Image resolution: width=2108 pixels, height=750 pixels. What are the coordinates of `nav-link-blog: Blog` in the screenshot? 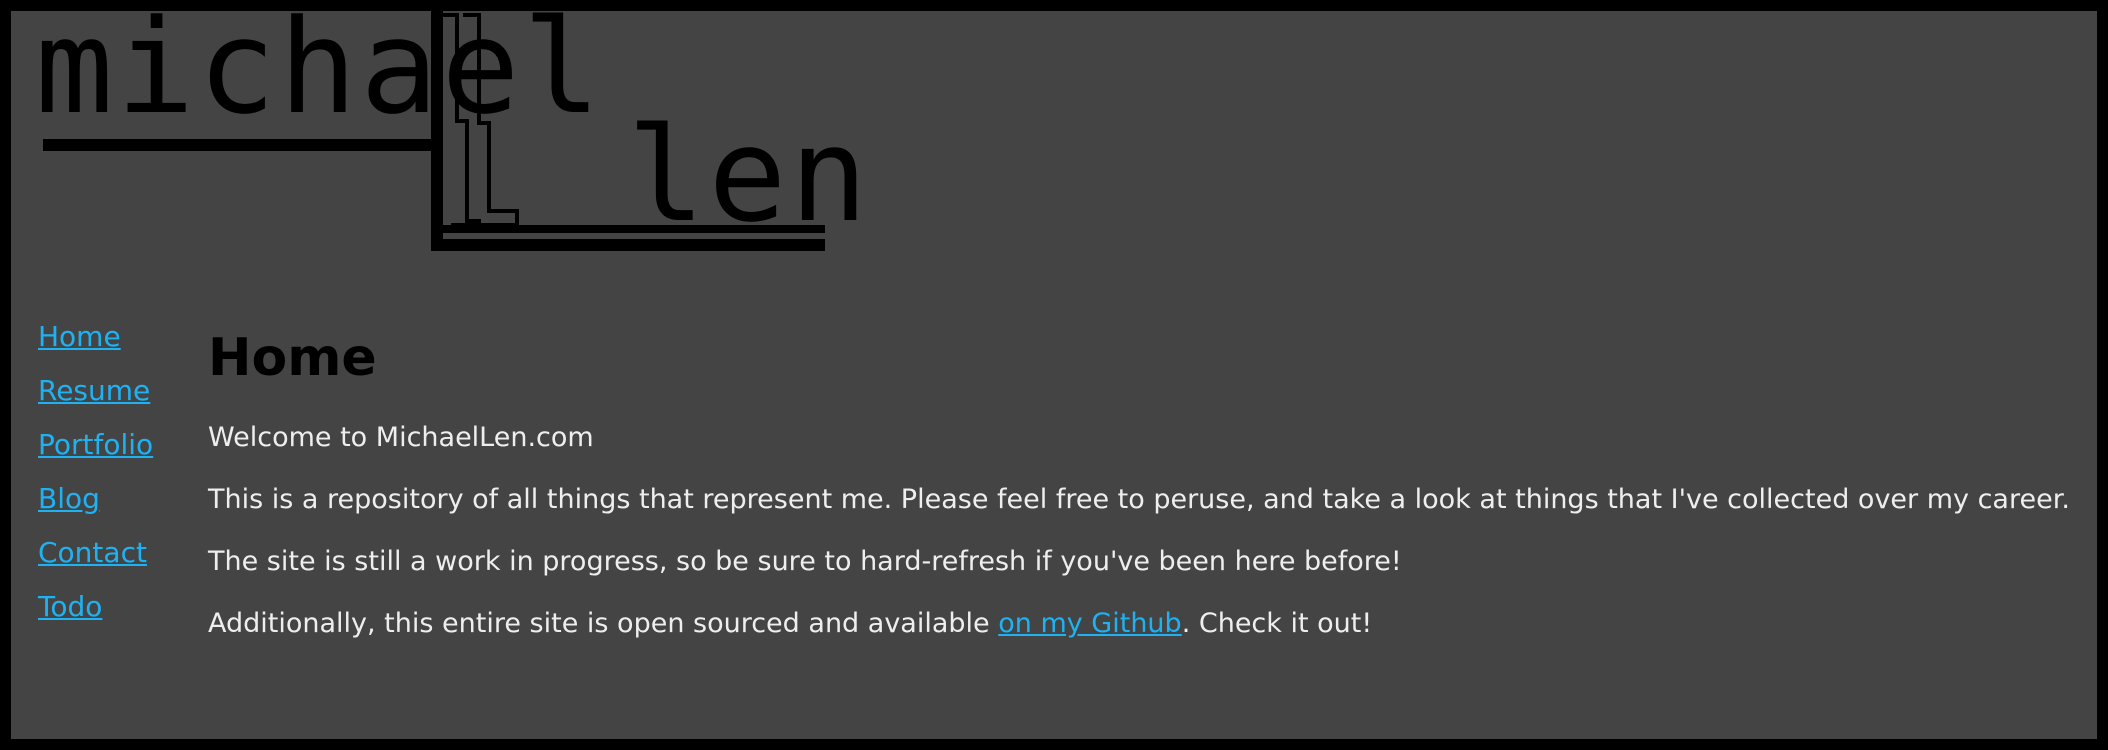 It's located at (113, 499).